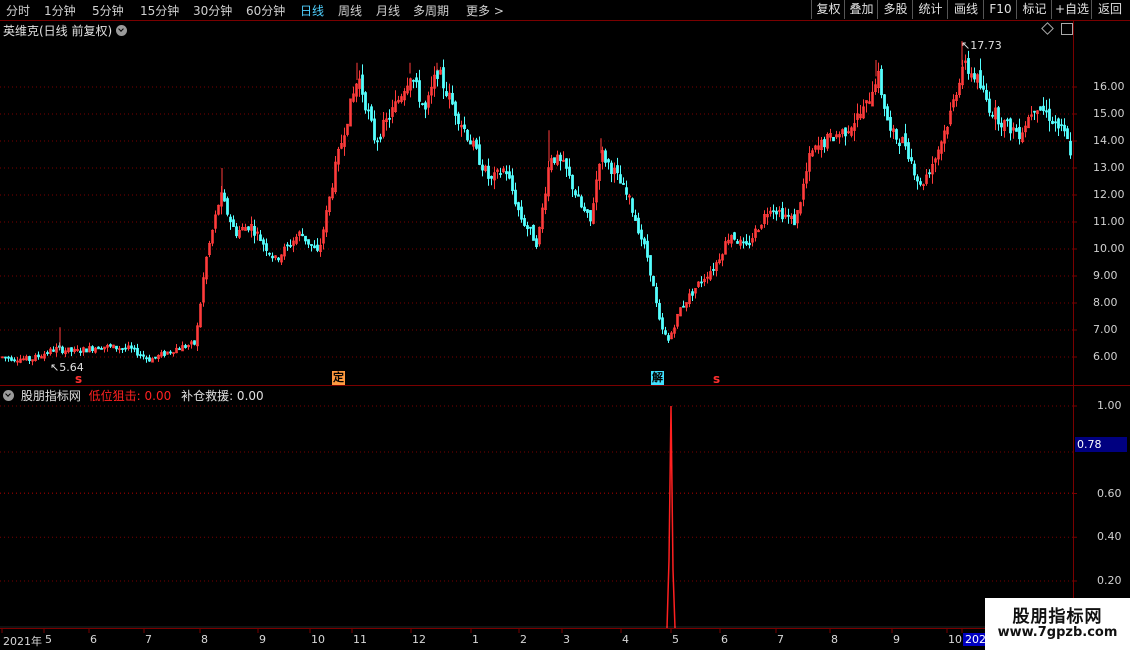 The height and width of the screenshot is (650, 1130). Describe the element at coordinates (1067, 29) in the screenshot. I see `window-icon` at that location.